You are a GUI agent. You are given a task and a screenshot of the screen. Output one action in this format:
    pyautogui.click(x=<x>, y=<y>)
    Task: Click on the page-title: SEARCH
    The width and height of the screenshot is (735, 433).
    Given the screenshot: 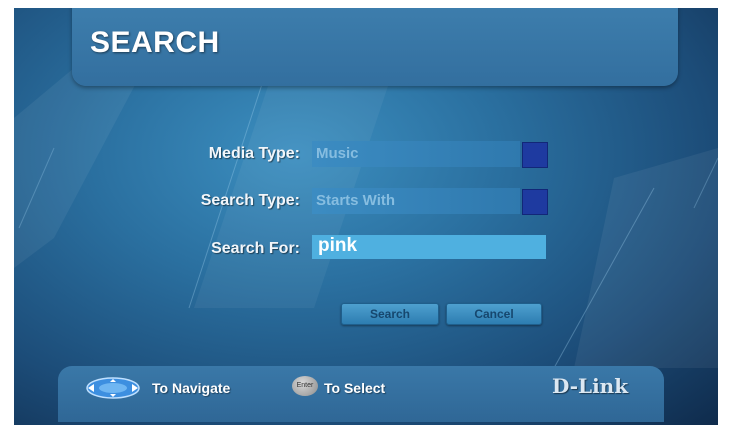 What is the action you would take?
    pyautogui.click(x=155, y=42)
    